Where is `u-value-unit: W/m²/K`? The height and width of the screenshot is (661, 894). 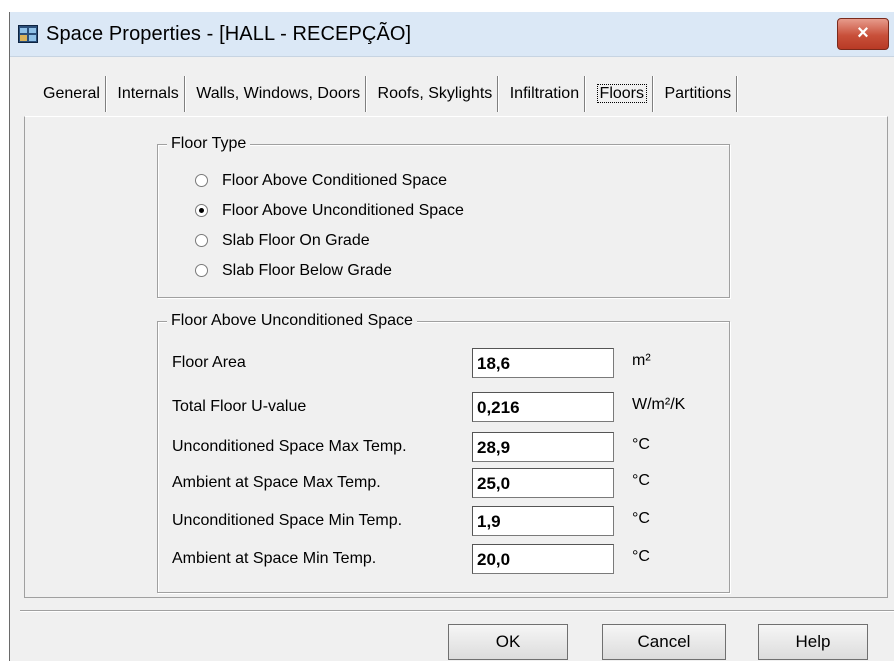 u-value-unit: W/m²/K is located at coordinates (659, 404).